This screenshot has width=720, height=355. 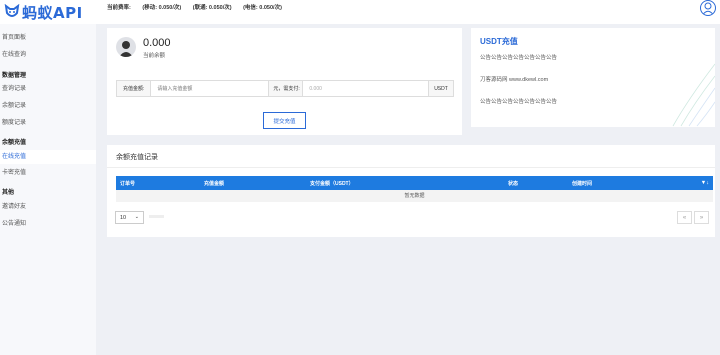 I want to click on submit-recharge-button: 提交充值, so click(x=284, y=120).